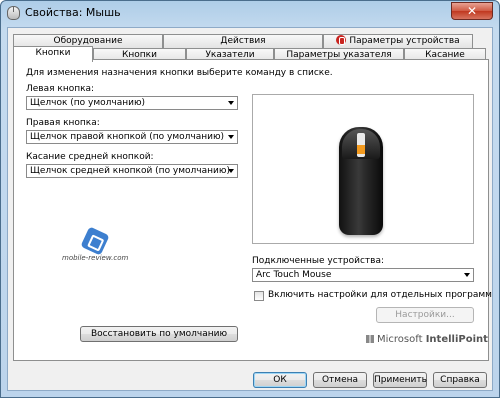 The height and width of the screenshot is (398, 500). I want to click on microsoft-icon, so click(370, 339).